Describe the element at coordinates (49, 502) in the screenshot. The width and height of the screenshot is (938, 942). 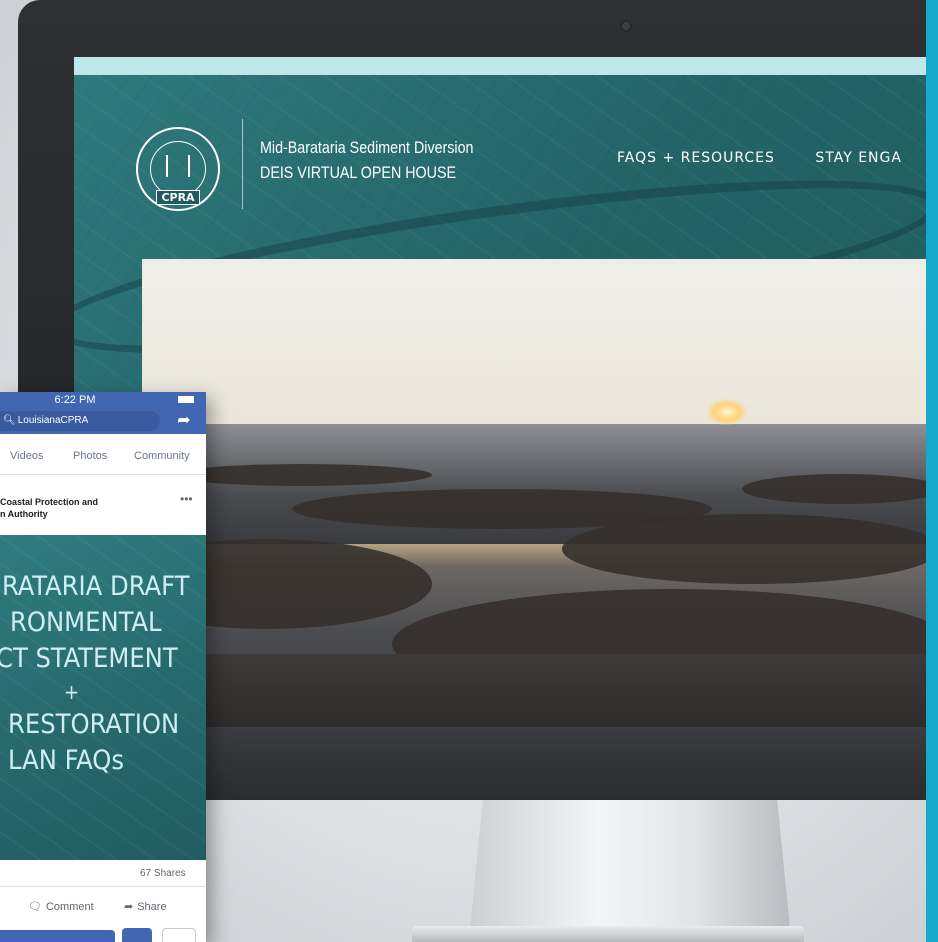
I see `post-author-line1: Coastal Protection and` at that location.